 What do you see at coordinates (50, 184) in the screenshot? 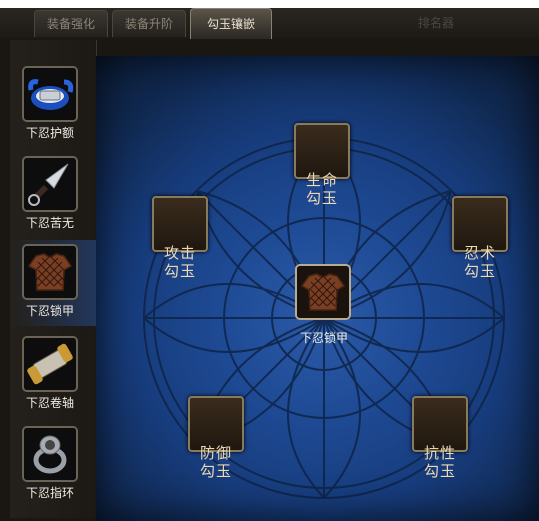
I see `kunai-icon` at bounding box center [50, 184].